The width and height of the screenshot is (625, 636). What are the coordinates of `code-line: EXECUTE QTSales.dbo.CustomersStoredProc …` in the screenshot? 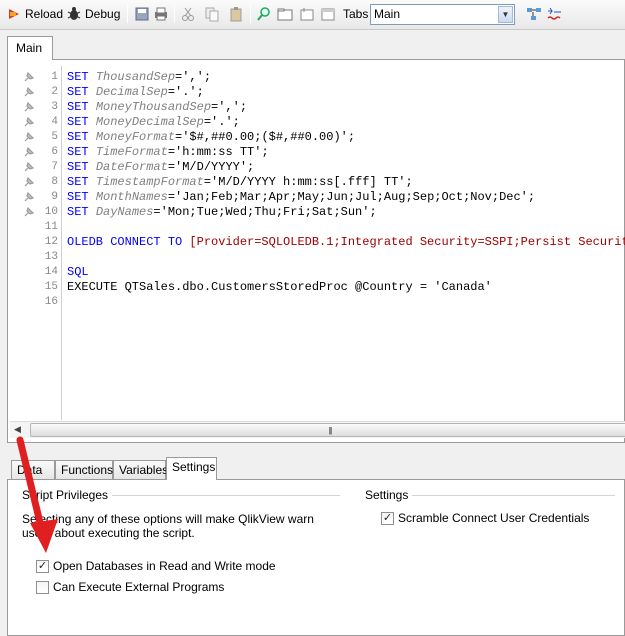 It's located at (279, 287).